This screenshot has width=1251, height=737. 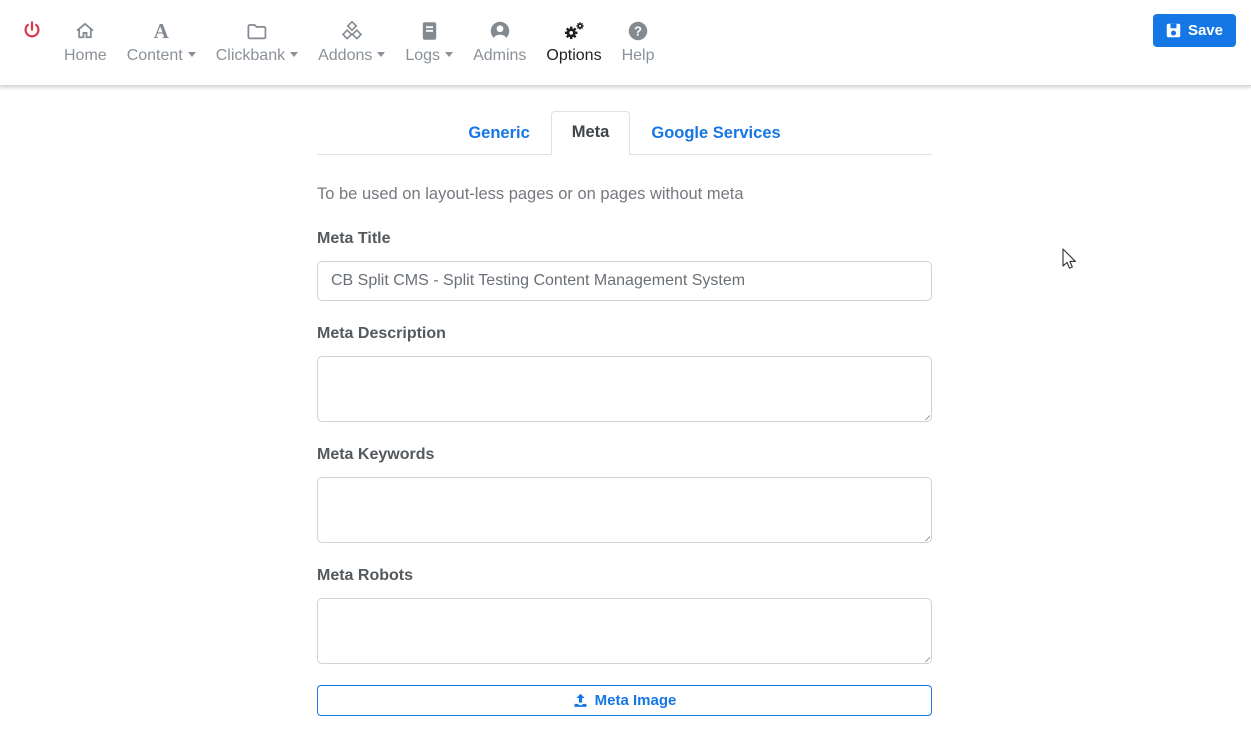 What do you see at coordinates (500, 55) in the screenshot?
I see `nav-label: Admins` at bounding box center [500, 55].